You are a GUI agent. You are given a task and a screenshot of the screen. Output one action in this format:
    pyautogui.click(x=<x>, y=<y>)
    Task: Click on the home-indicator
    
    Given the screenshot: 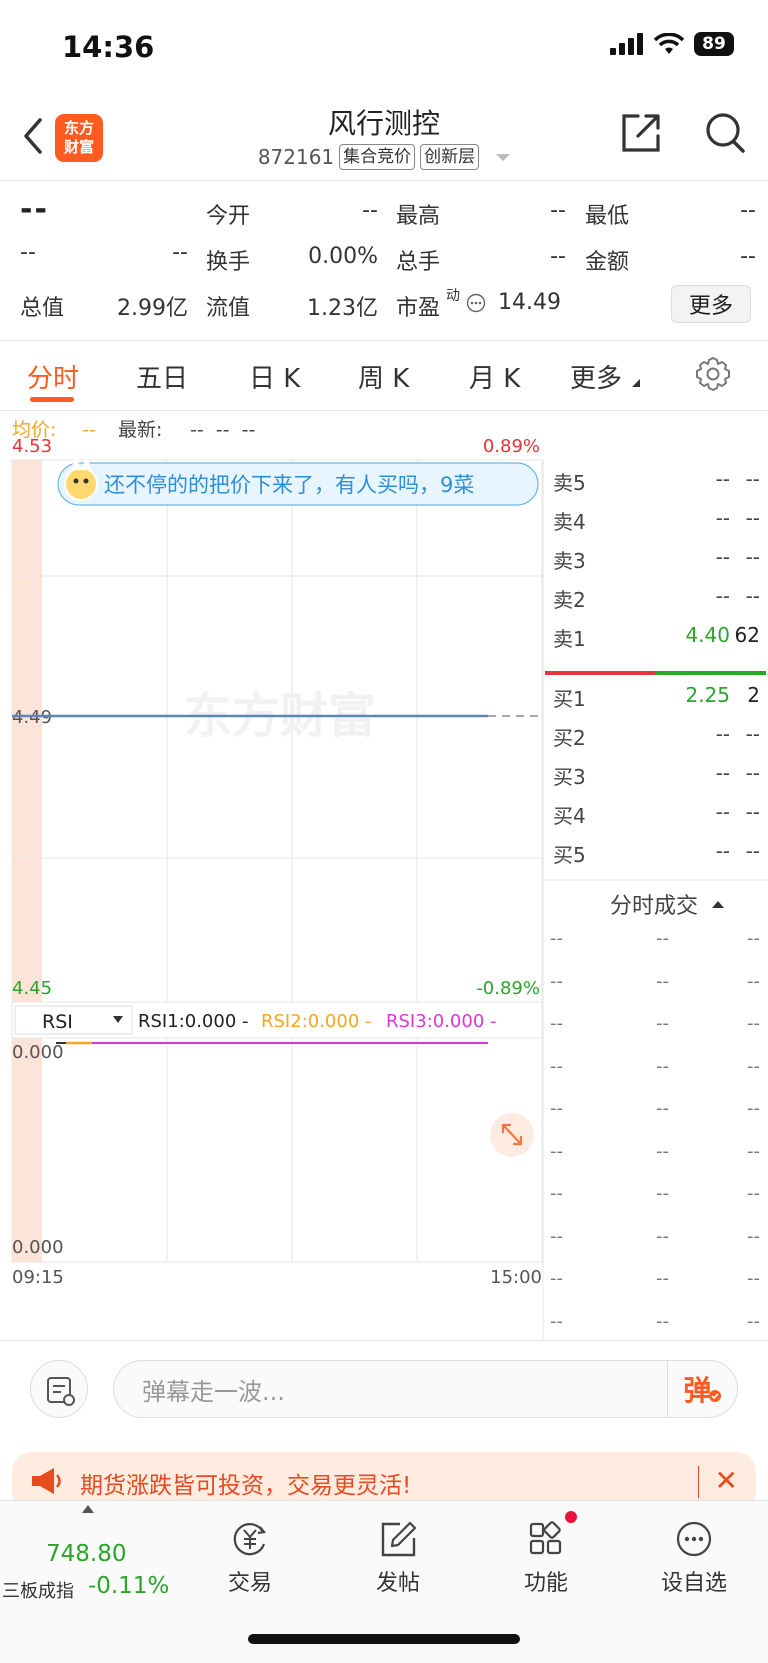 What is the action you would take?
    pyautogui.click(x=384, y=1639)
    